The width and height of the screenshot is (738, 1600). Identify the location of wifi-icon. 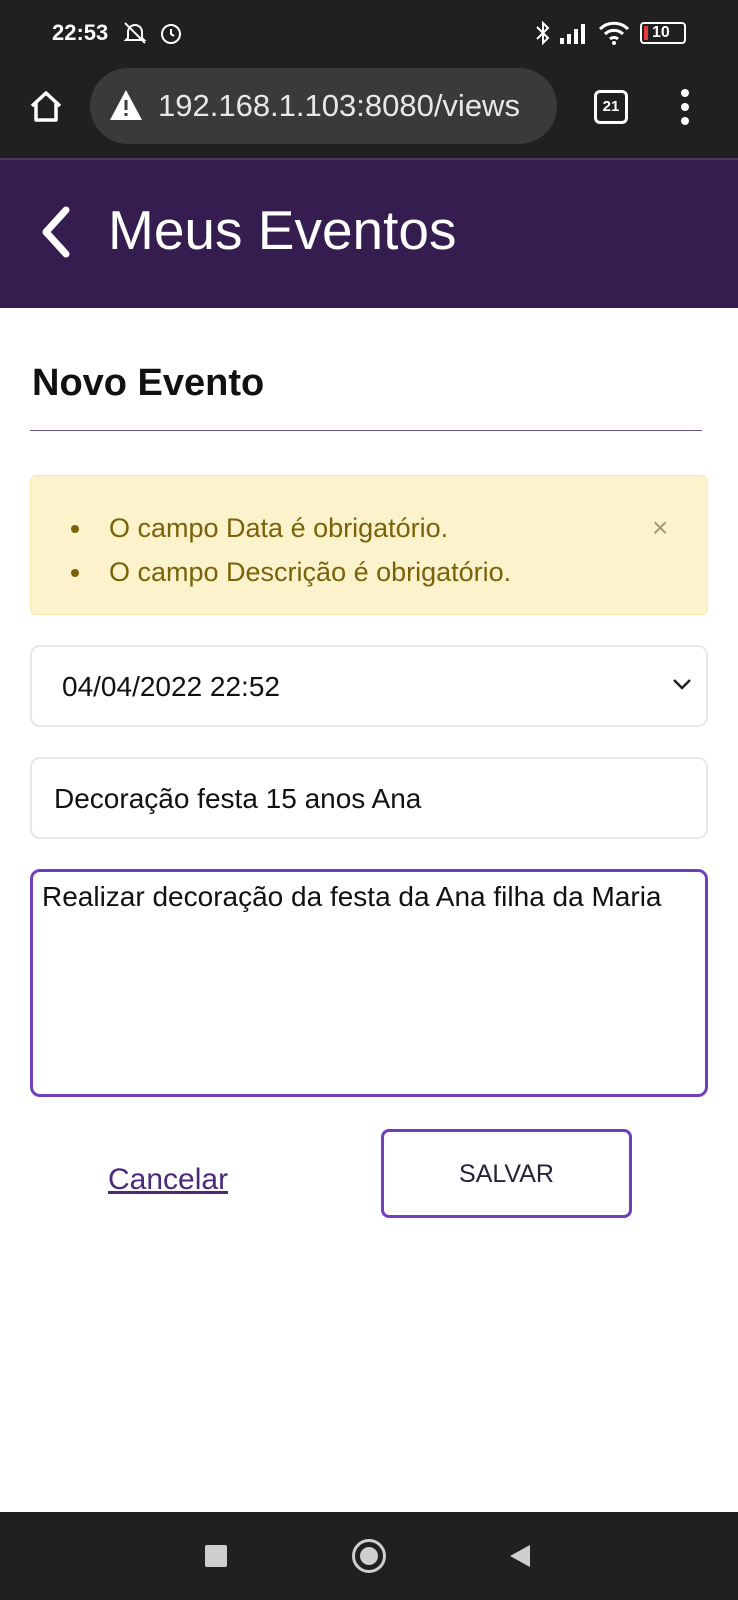
(614, 33).